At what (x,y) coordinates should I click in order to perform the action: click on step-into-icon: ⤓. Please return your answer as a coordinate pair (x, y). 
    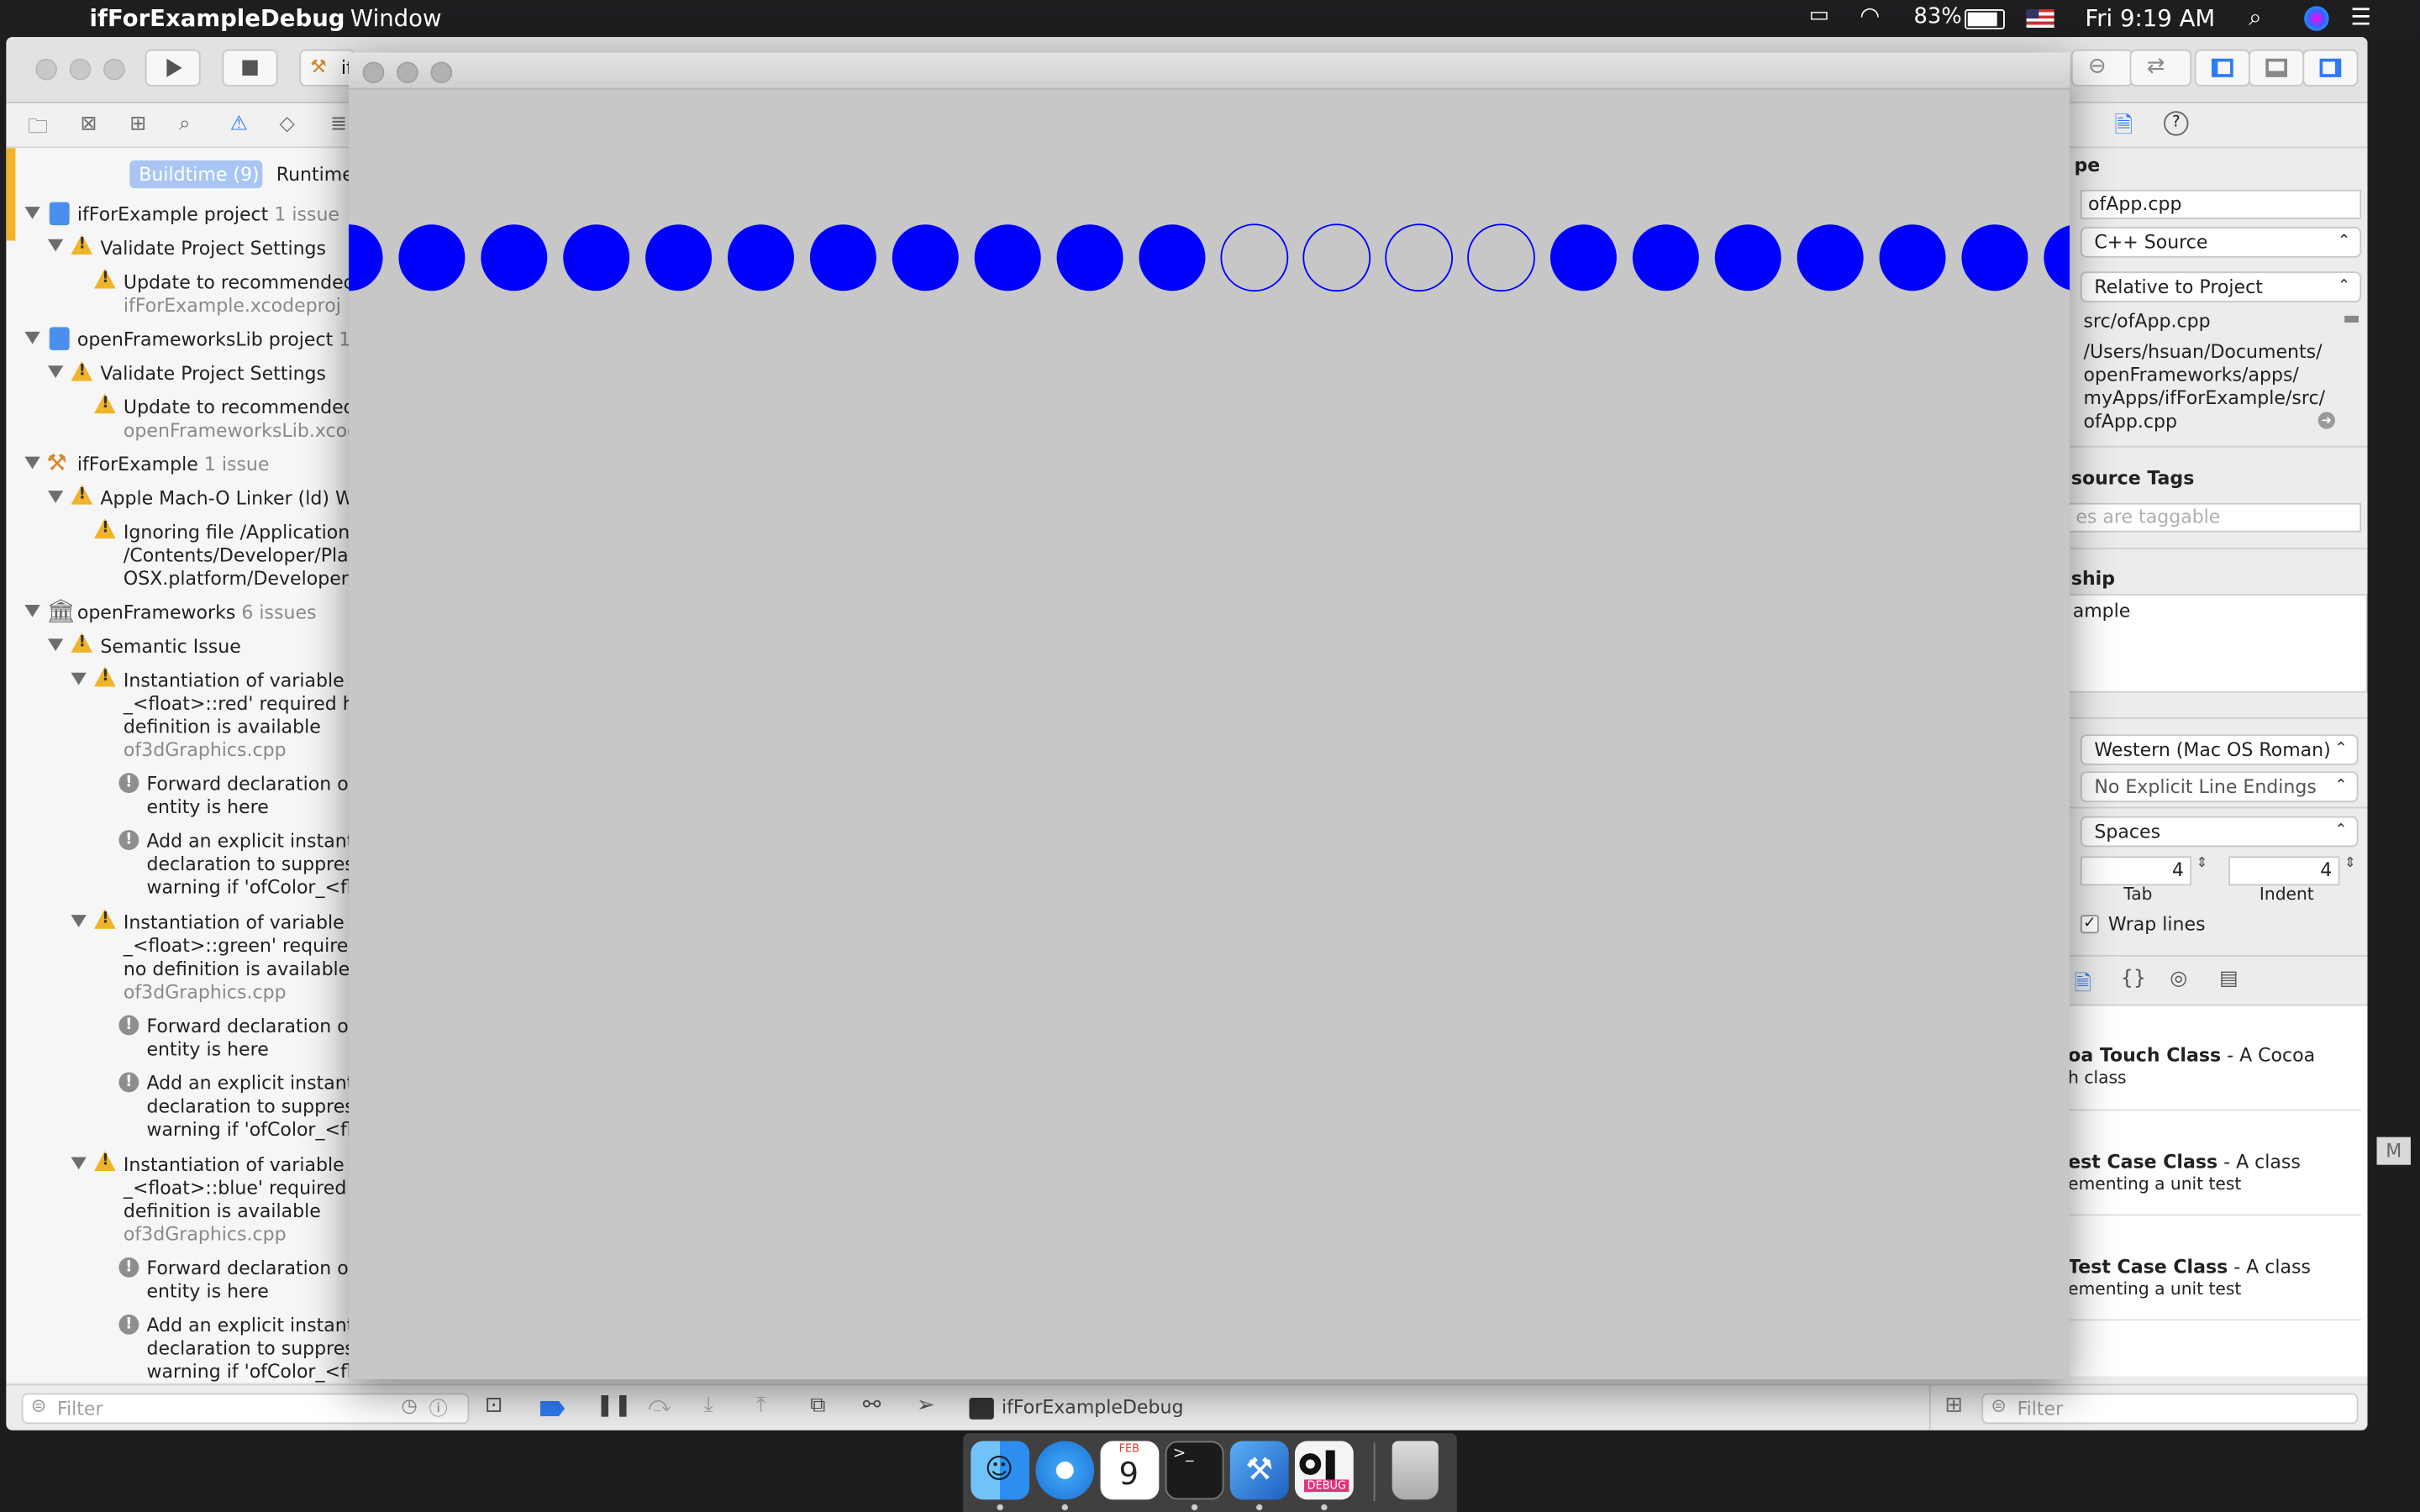
    Looking at the image, I should click on (708, 1406).